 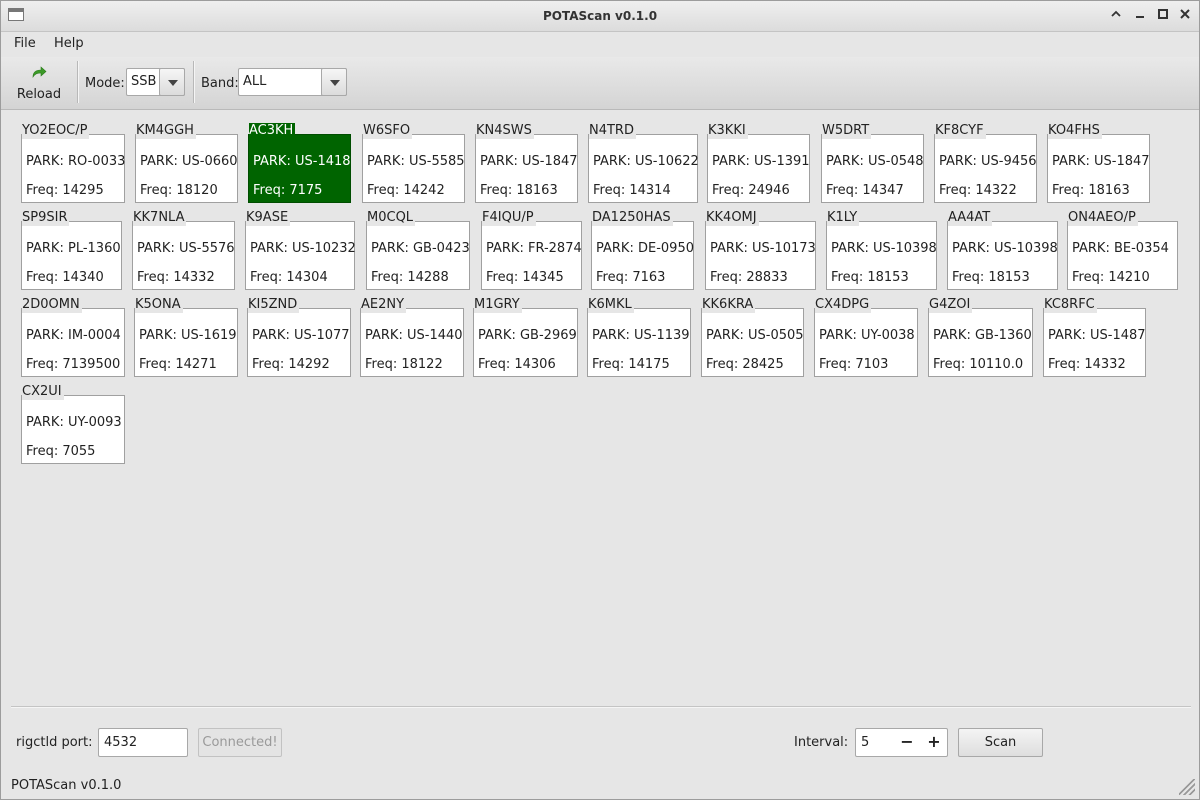 I want to click on band-select: ALL, so click(x=292, y=82).